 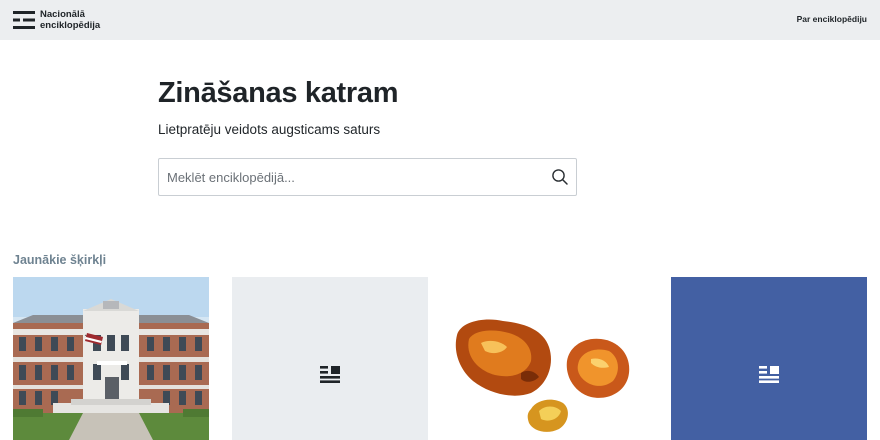 I want to click on site-logo: Nacionālā enciklopēdija, so click(x=56, y=20).